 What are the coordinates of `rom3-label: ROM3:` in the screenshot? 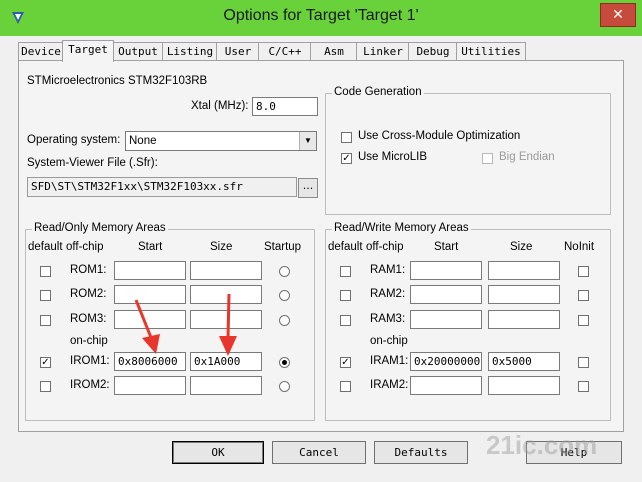 It's located at (88, 319).